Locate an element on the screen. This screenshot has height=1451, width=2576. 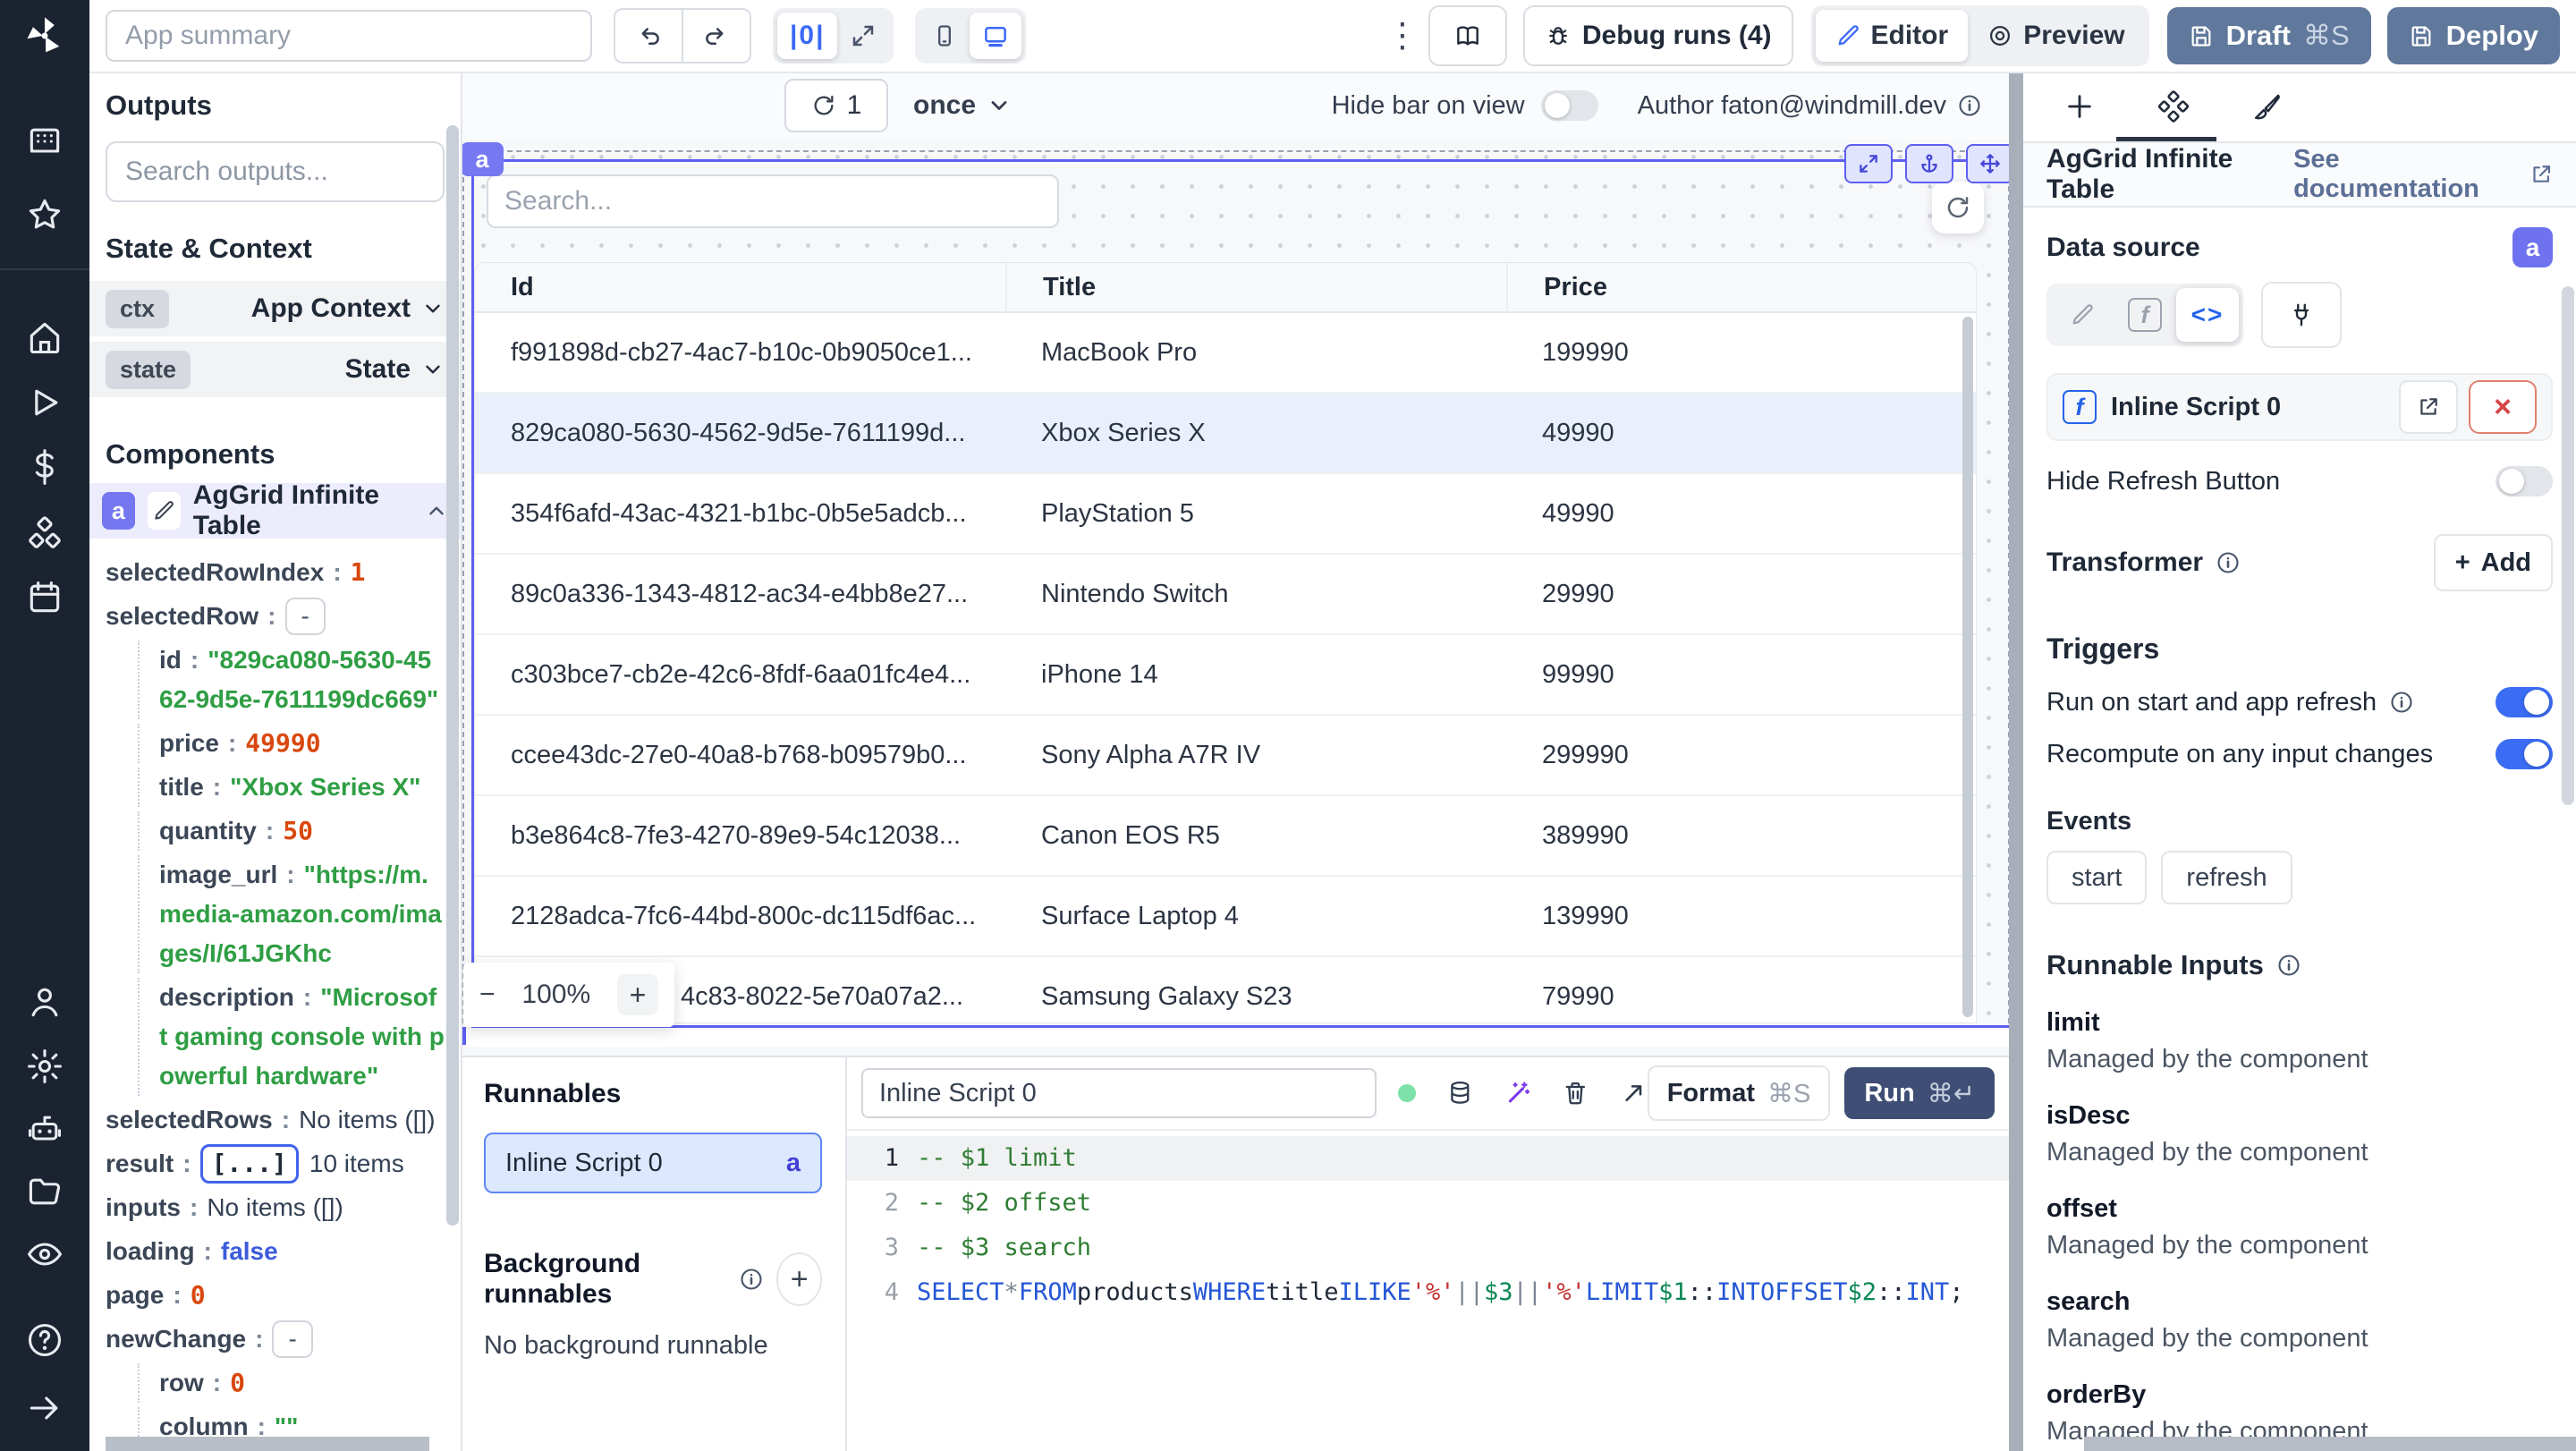
undo-button is located at coordinates (648, 36).